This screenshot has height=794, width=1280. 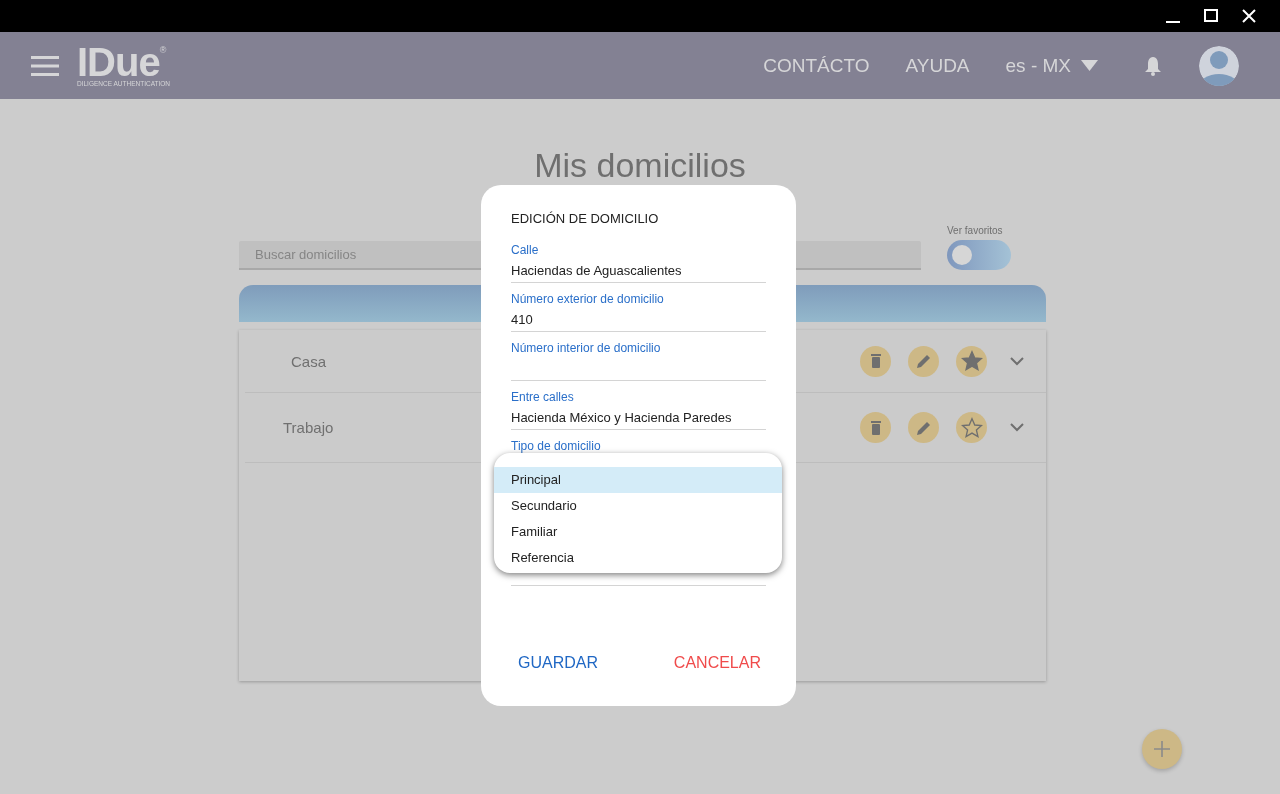 What do you see at coordinates (975, 230) in the screenshot?
I see `toggle-label: Ver favoritos` at bounding box center [975, 230].